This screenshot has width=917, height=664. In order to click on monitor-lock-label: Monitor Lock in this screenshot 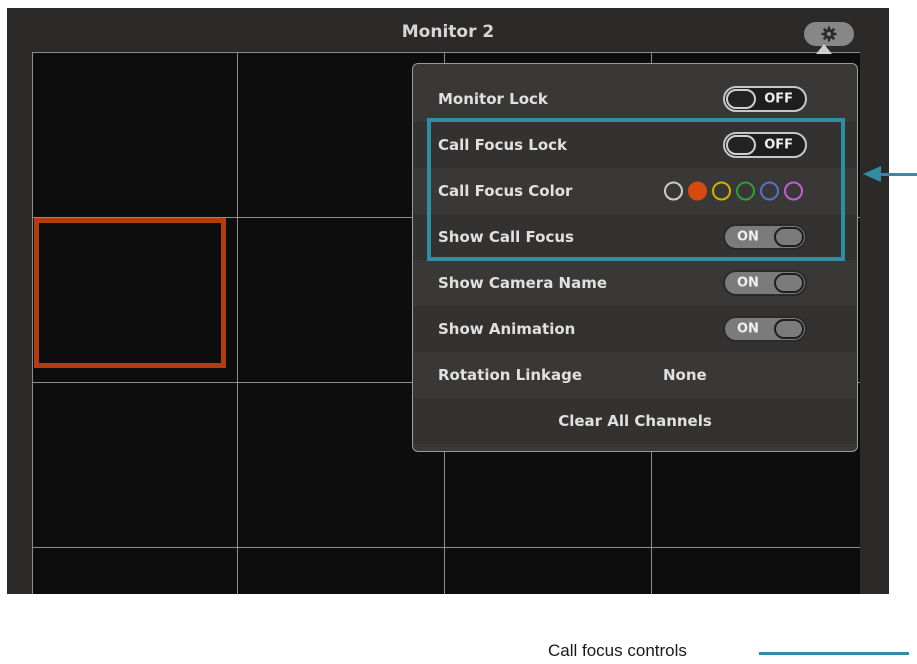, I will do `click(493, 99)`.